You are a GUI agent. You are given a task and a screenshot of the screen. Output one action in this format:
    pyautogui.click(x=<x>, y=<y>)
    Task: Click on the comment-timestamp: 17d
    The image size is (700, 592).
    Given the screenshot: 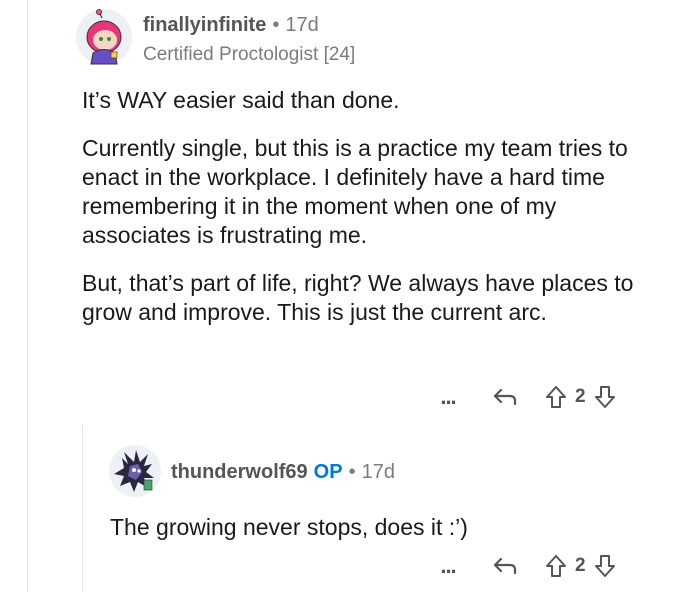 What is the action you would take?
    pyautogui.click(x=301, y=25)
    